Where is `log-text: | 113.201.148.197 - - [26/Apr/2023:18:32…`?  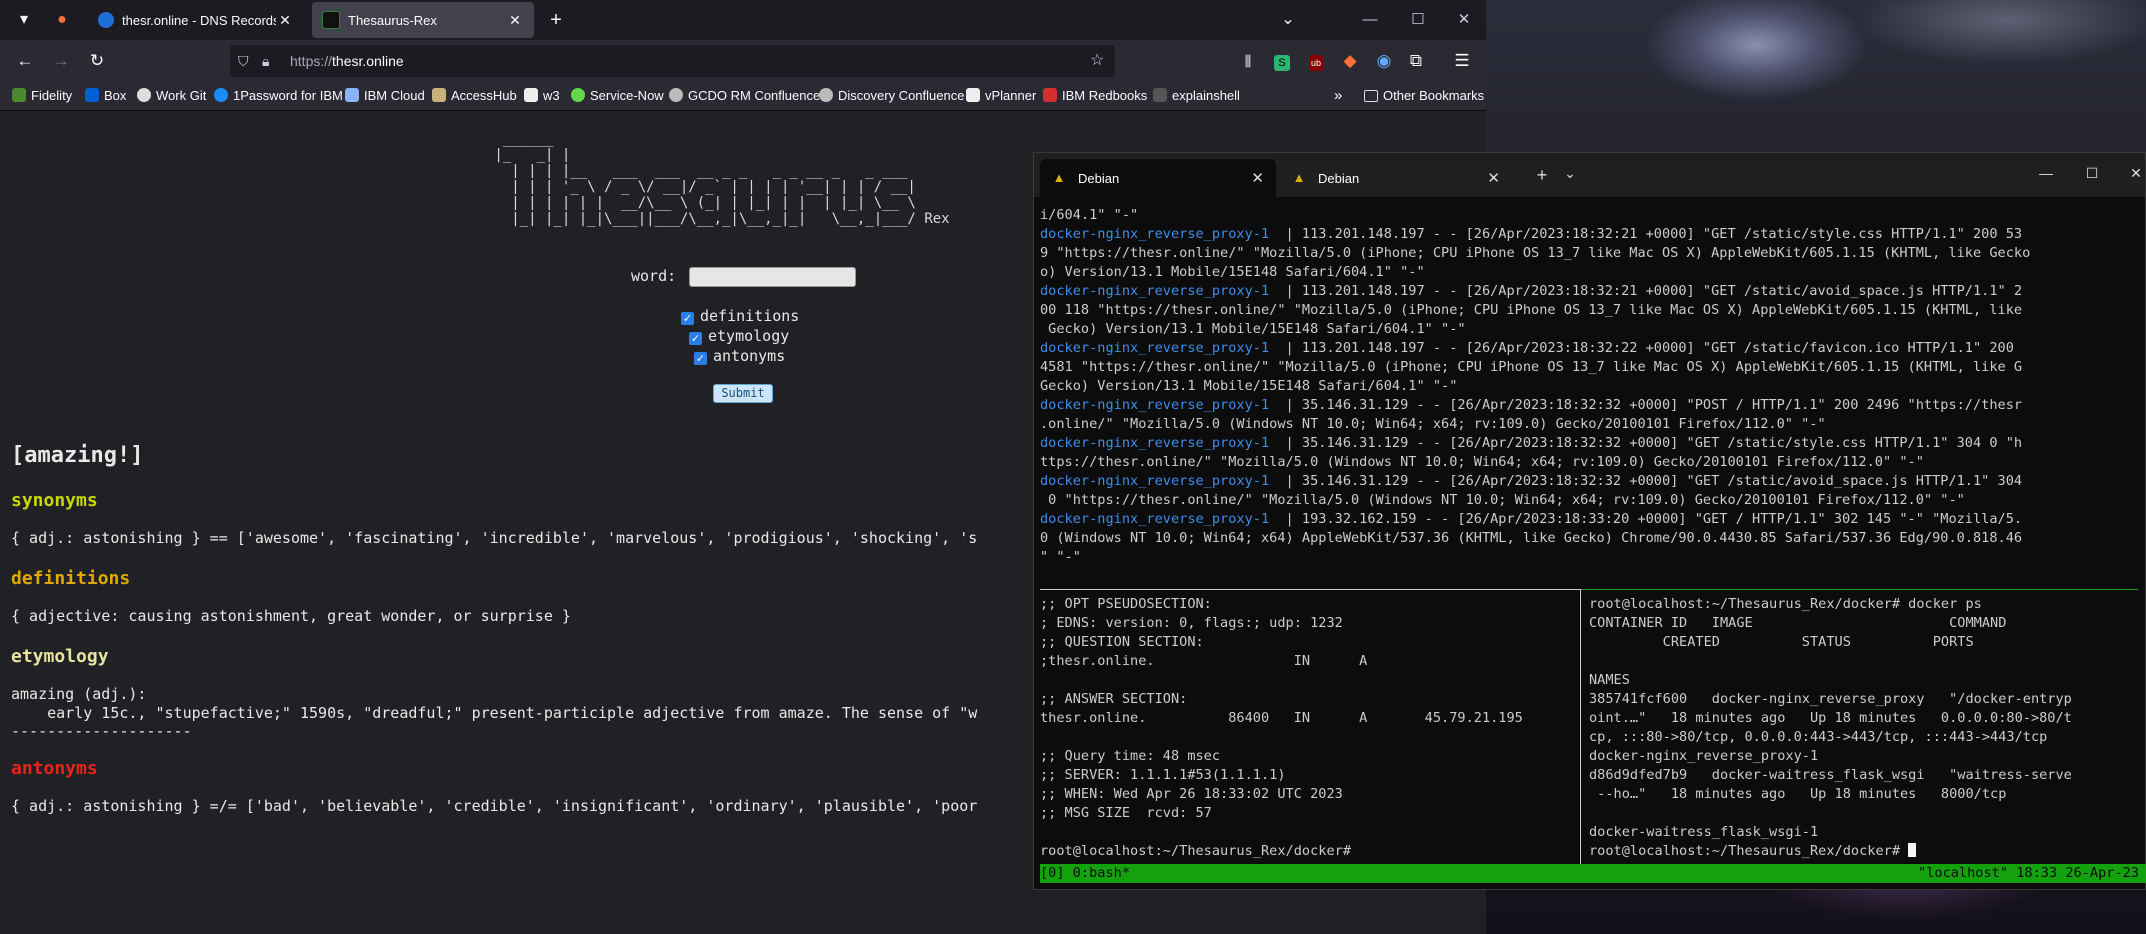 log-text: | 113.201.148.197 - - [26/Apr/2023:18:32… is located at coordinates (1646, 291).